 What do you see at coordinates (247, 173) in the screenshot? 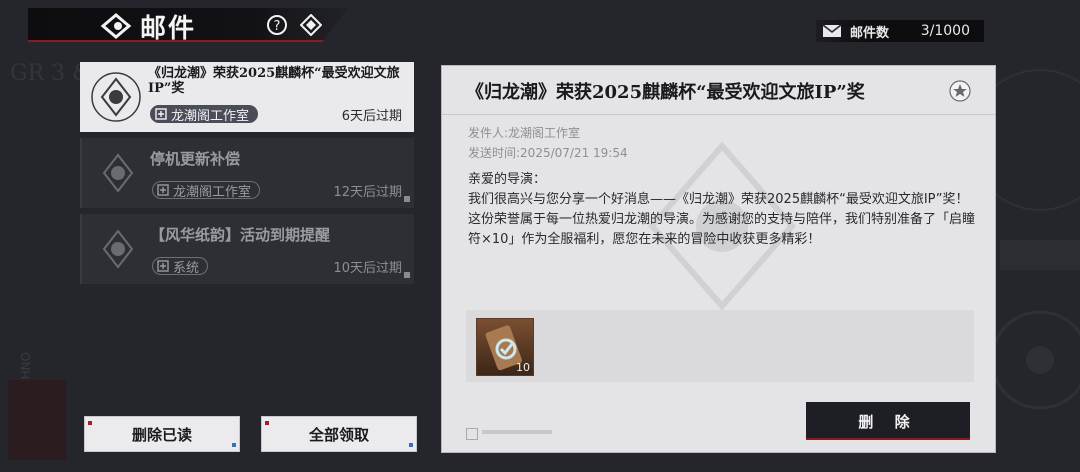
I see `mail-list-item: 停机更新补偿 龙潮阁工作室 12天后过期` at bounding box center [247, 173].